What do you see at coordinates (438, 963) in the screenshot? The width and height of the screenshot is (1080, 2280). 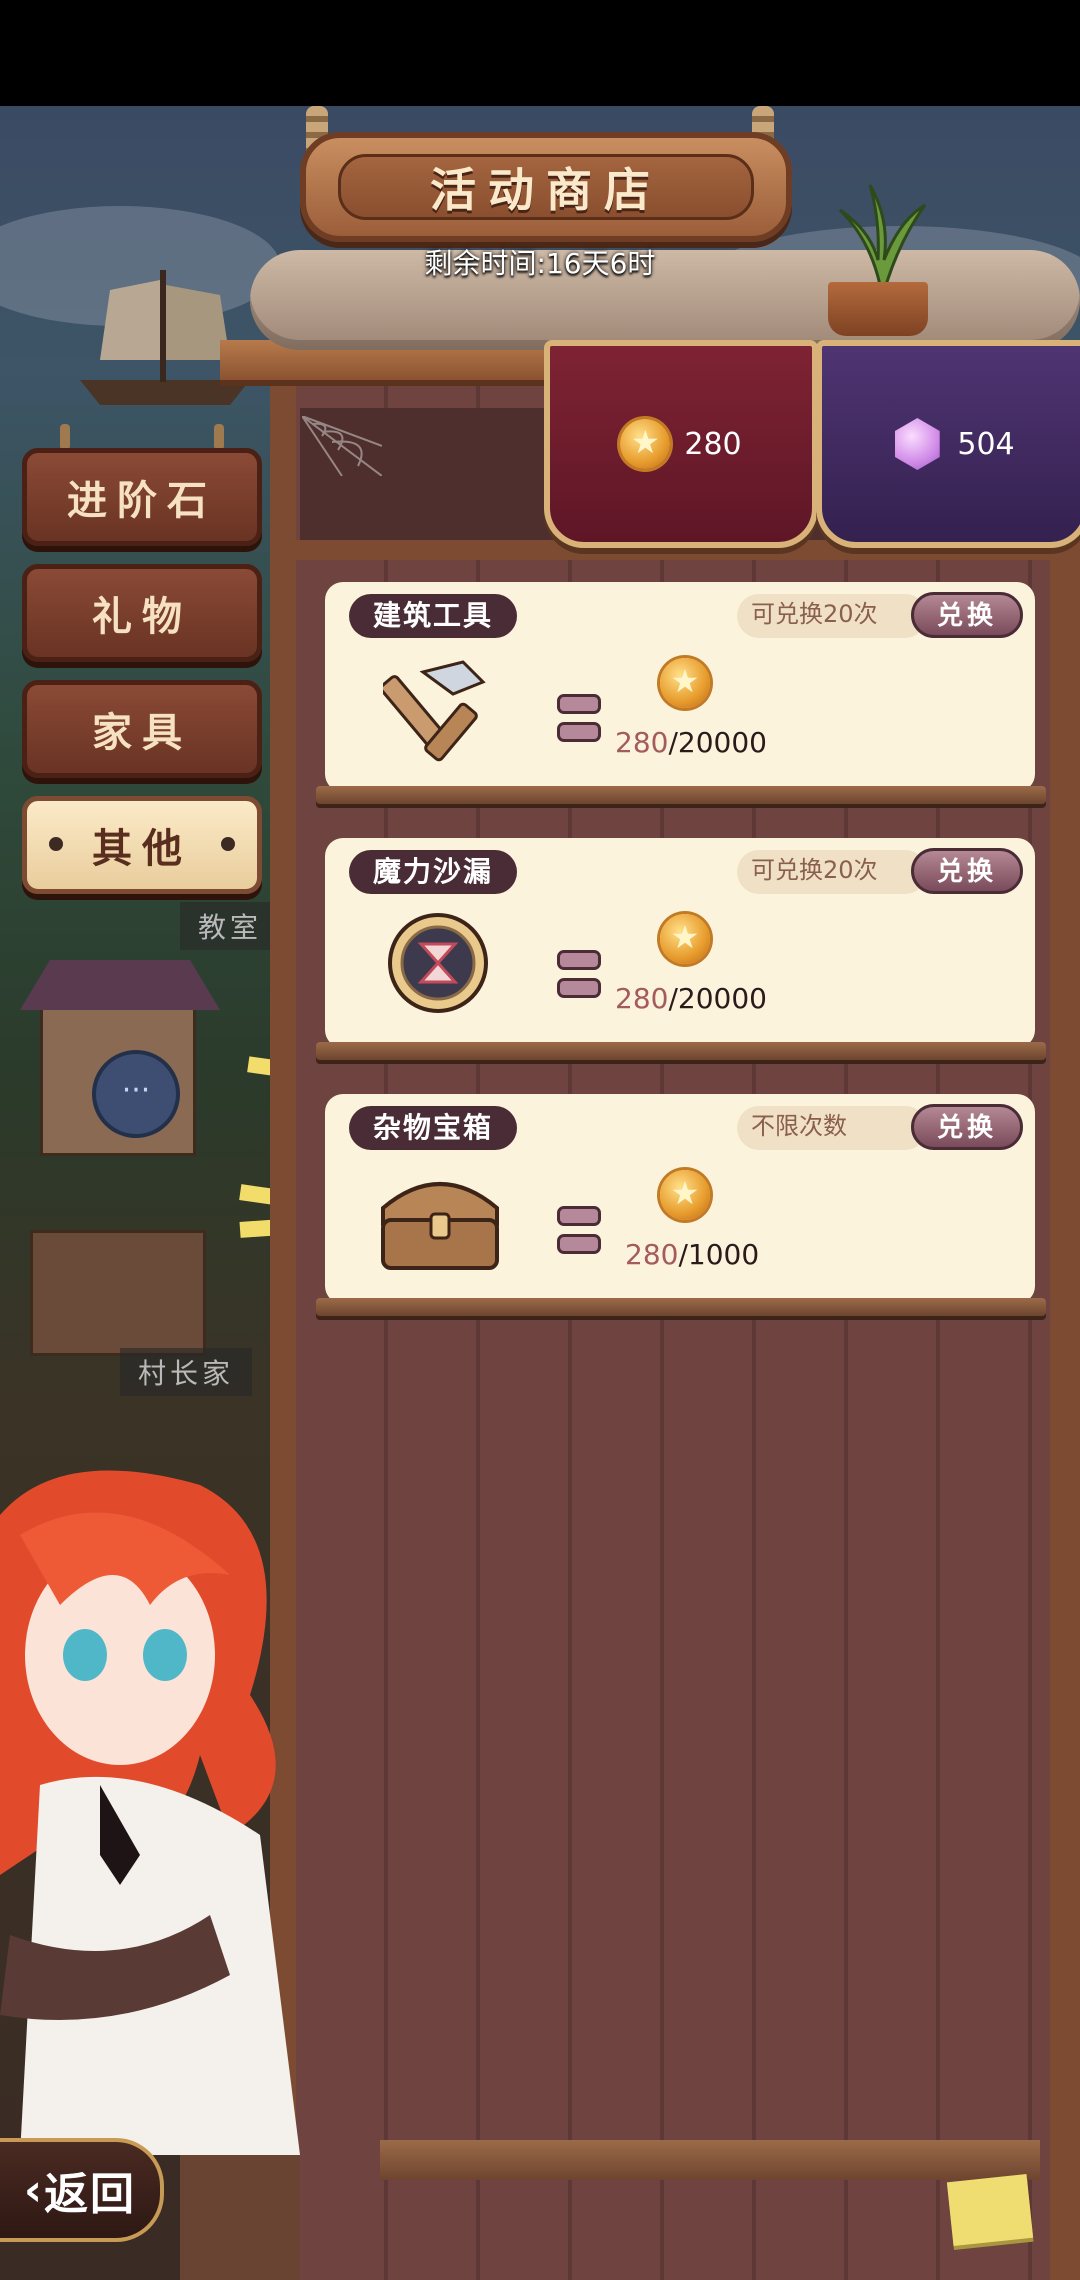 I see `hourglass-icon` at bounding box center [438, 963].